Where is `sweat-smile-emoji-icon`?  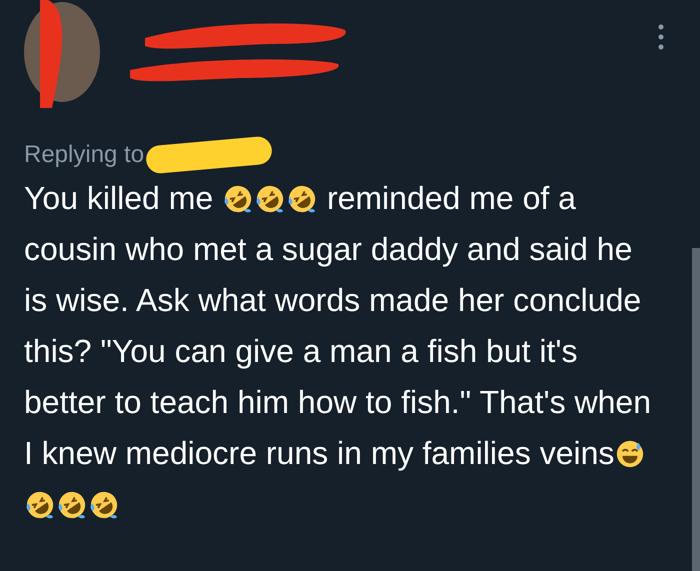 sweat-smile-emoji-icon is located at coordinates (630, 454).